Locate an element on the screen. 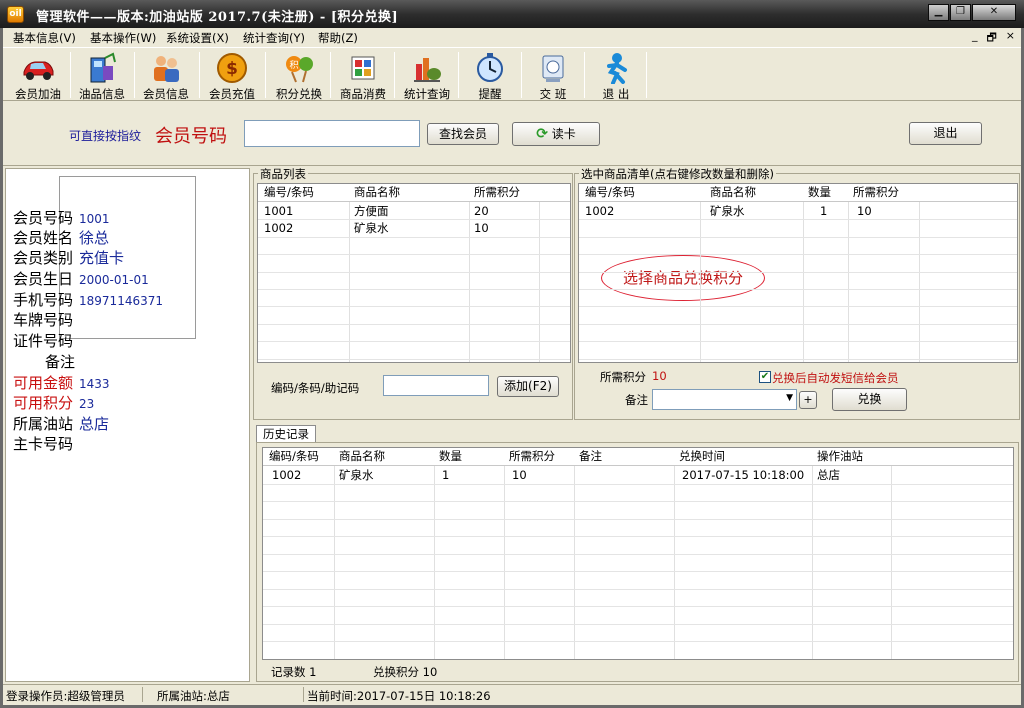 This screenshot has width=1024, height=708. handover-button: 交 班 is located at coordinates (553, 75).